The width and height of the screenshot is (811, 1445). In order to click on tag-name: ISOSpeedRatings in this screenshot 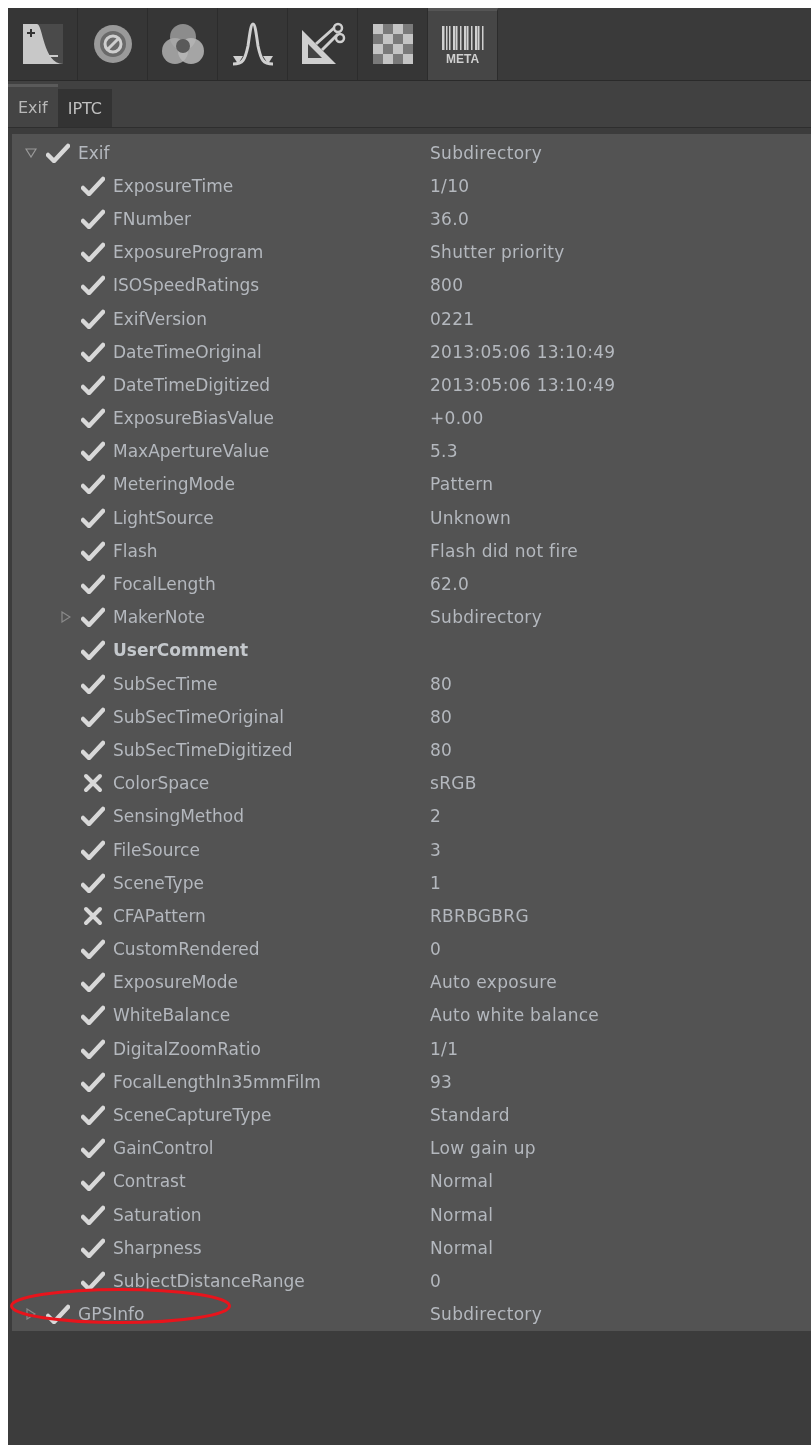, I will do `click(186, 285)`.